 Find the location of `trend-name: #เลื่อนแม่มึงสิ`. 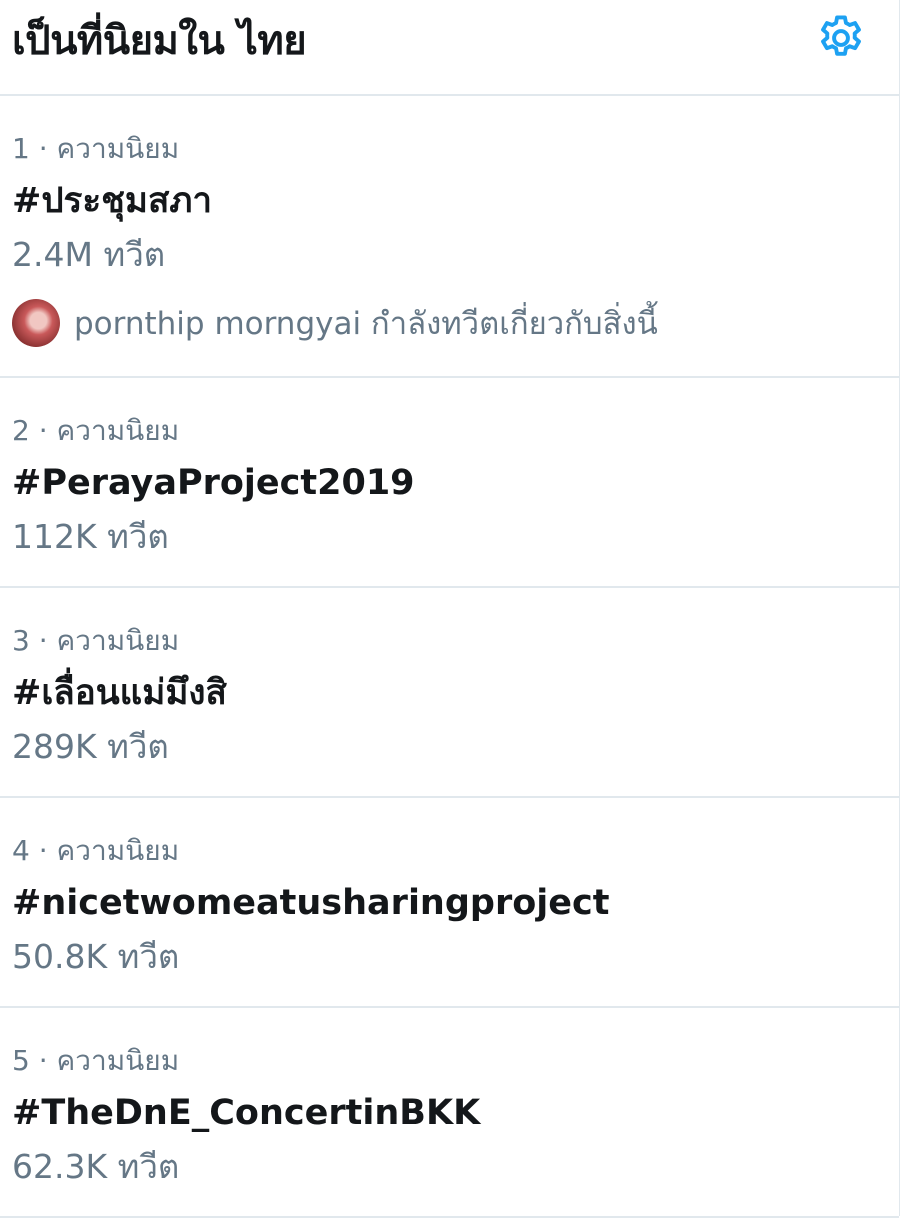

trend-name: #เลื่อนแม่มึงสิ is located at coordinates (119, 693).